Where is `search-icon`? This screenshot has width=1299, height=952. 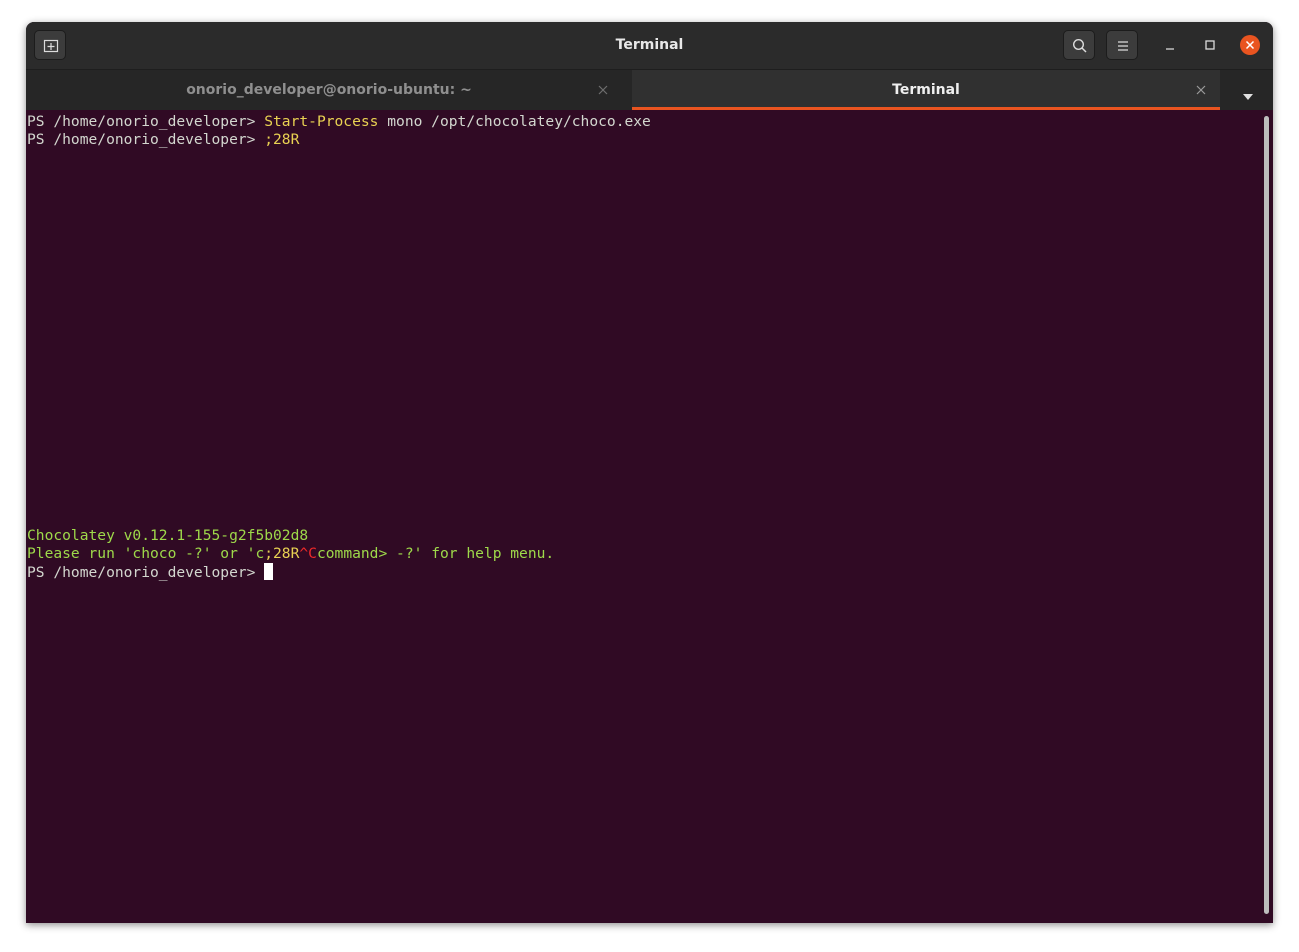 search-icon is located at coordinates (1079, 45).